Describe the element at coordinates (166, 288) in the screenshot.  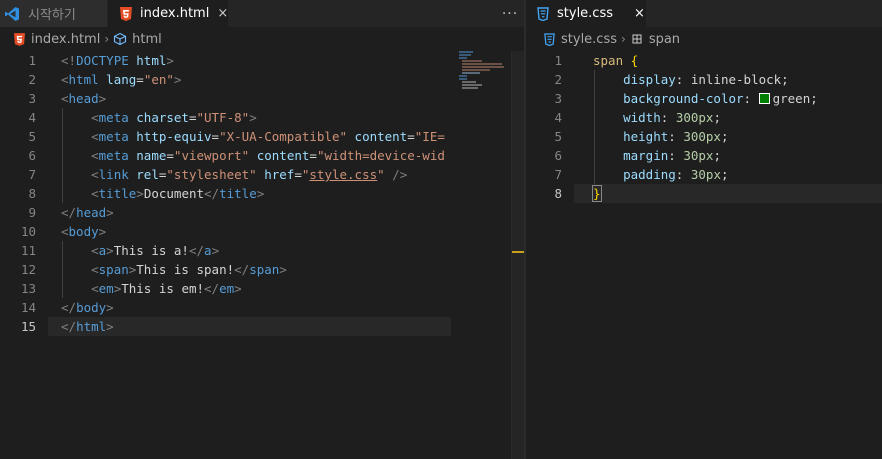
I see `code-line: <em>This is em!</em>` at that location.